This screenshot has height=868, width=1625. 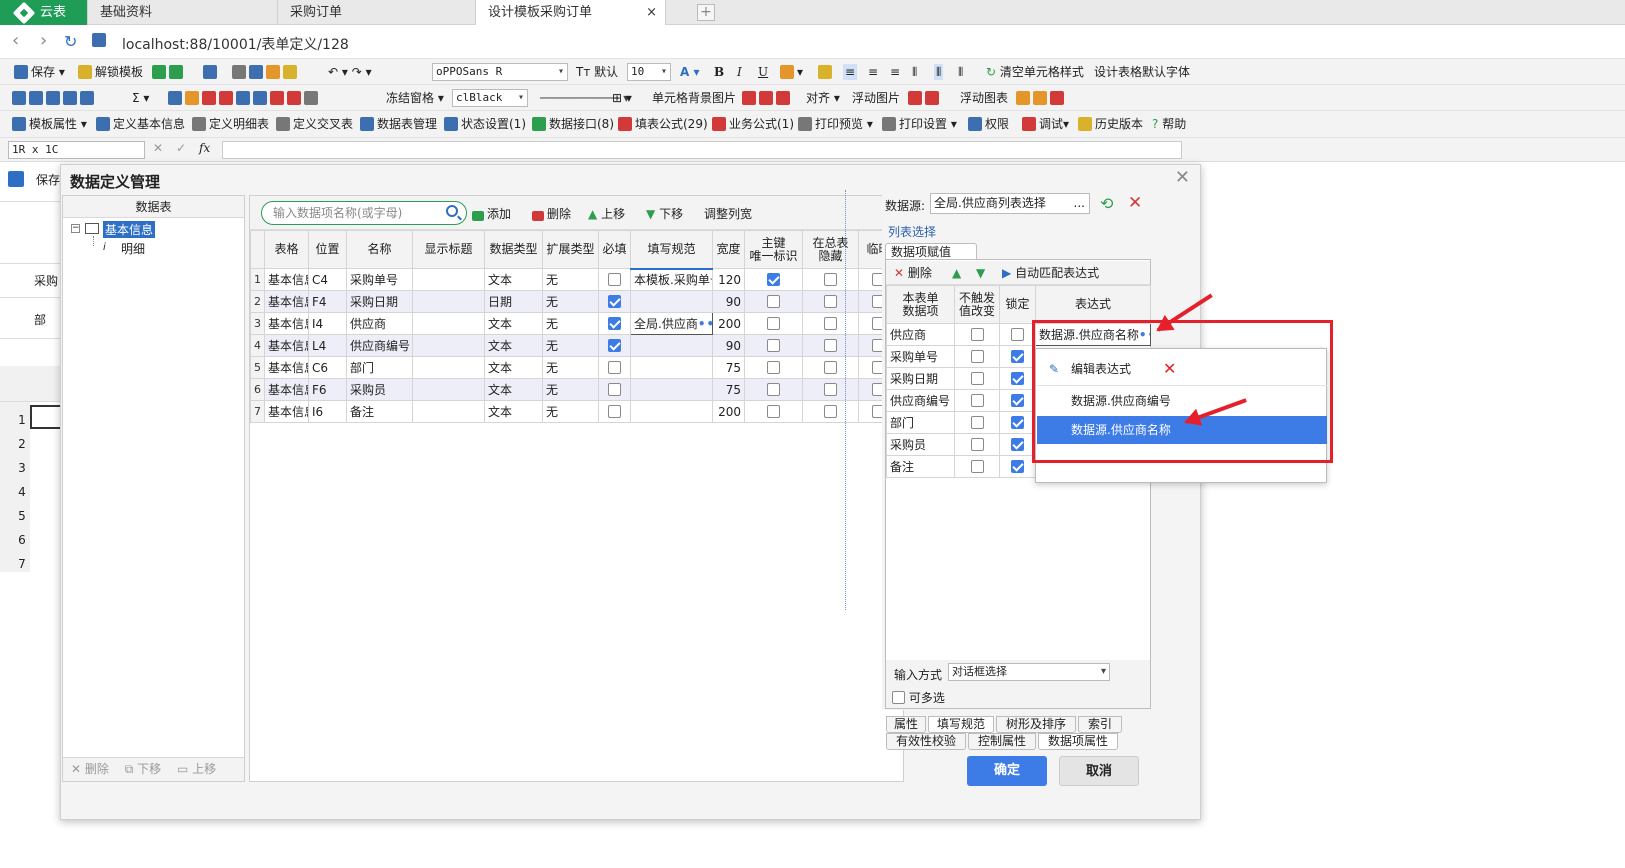 I want to click on table-row: 5基本信息C6部门 文本无 75, so click(x=574, y=367).